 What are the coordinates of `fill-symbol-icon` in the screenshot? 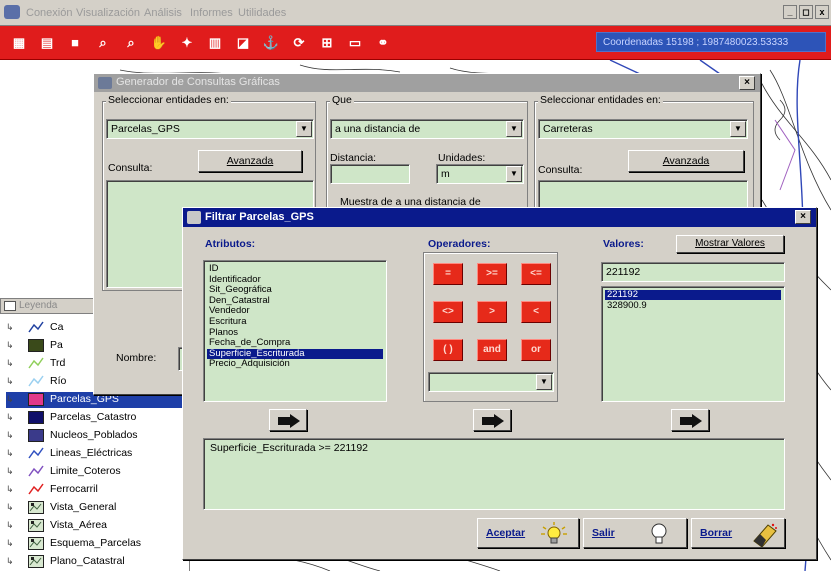 It's located at (36, 399).